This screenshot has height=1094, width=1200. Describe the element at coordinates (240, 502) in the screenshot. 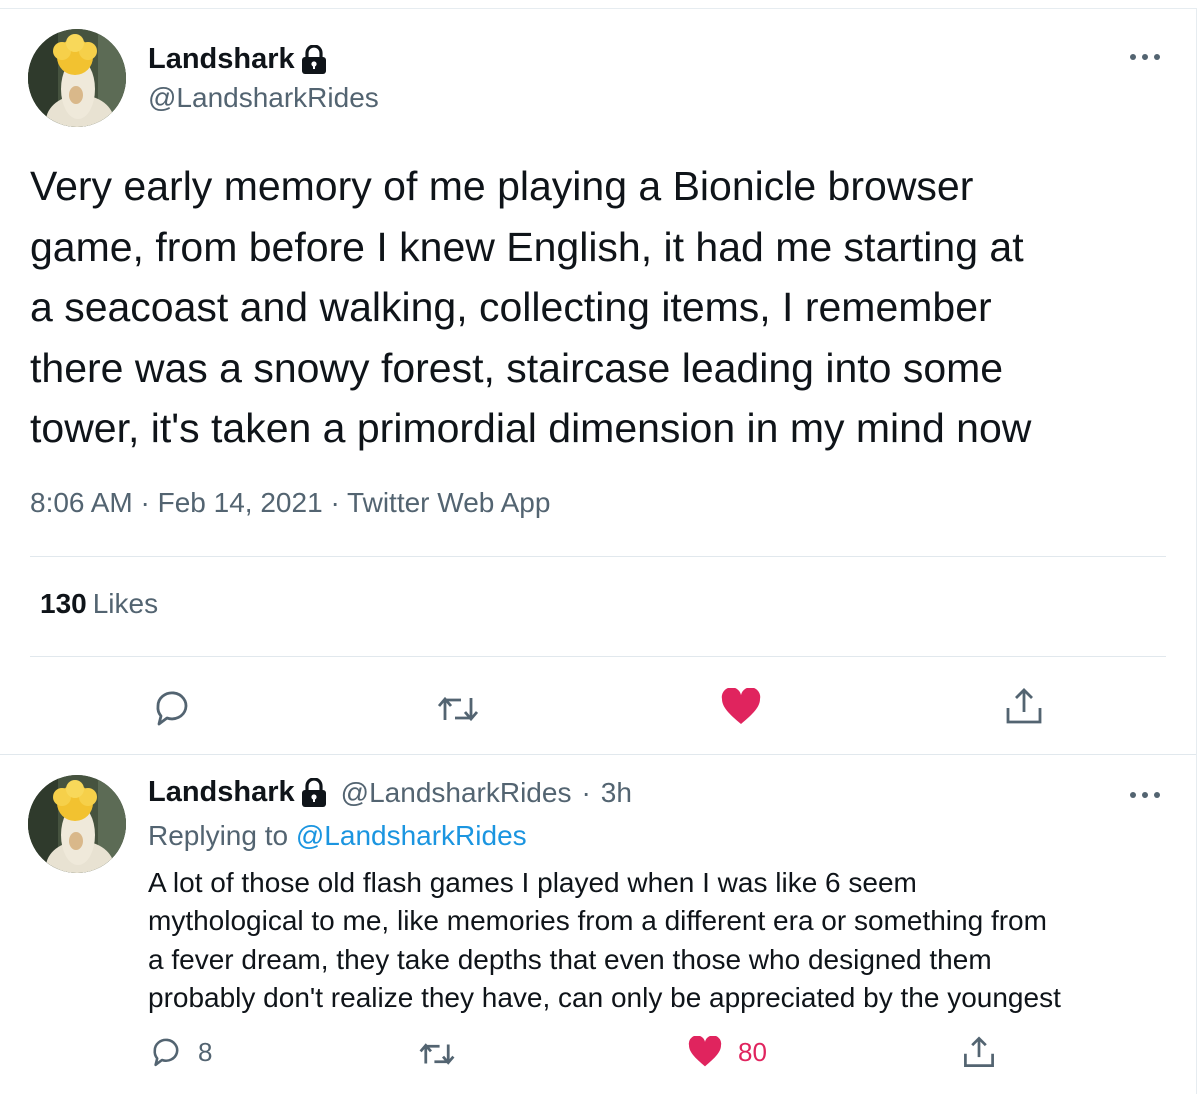

I see `tweet-date: Feb 14, 2021` at that location.